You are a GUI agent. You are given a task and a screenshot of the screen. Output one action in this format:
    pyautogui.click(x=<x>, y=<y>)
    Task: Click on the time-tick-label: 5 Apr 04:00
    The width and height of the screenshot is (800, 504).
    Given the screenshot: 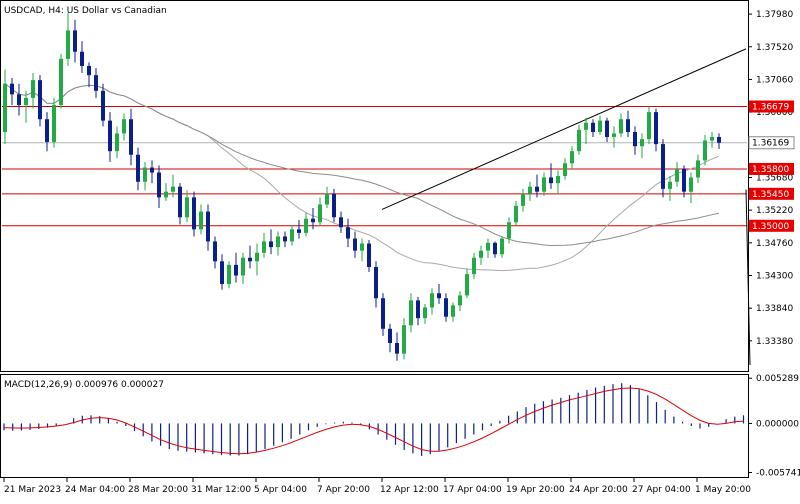 What is the action you would take?
    pyautogui.click(x=280, y=490)
    